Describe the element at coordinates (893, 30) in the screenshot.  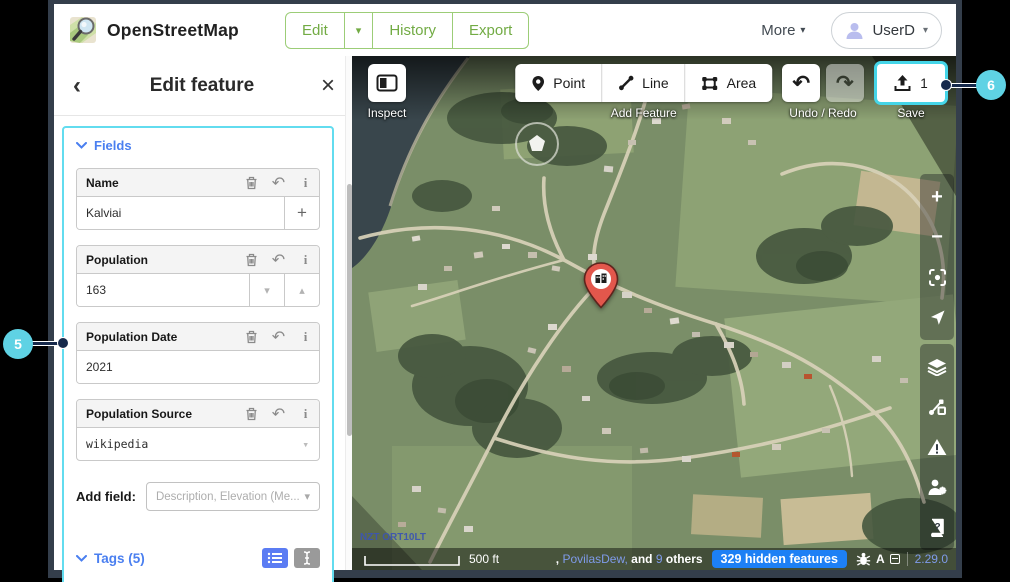
I see `username-label: UserD` at that location.